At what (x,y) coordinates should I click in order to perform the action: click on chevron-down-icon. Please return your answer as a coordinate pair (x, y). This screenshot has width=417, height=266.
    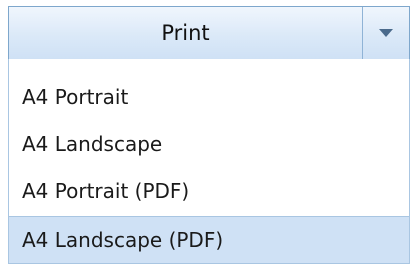
    Looking at the image, I should click on (386, 33).